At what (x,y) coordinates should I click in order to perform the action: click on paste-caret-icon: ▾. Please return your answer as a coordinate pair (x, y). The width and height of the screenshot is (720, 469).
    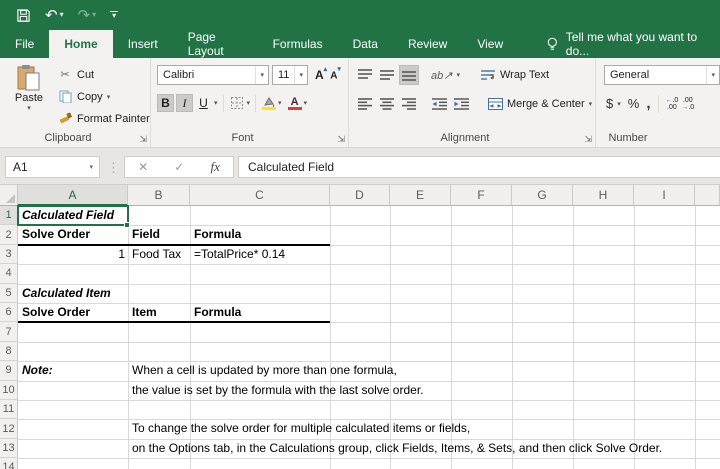
    Looking at the image, I should click on (29, 108).